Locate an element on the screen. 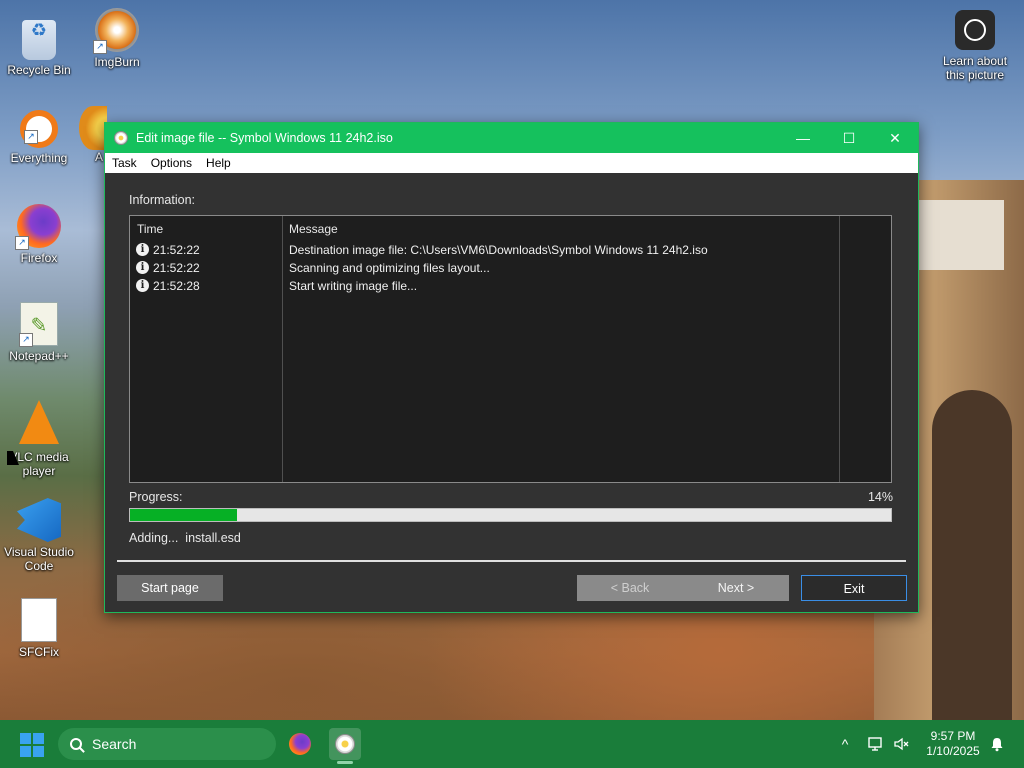  taskbar-firefox is located at coordinates (300, 744).